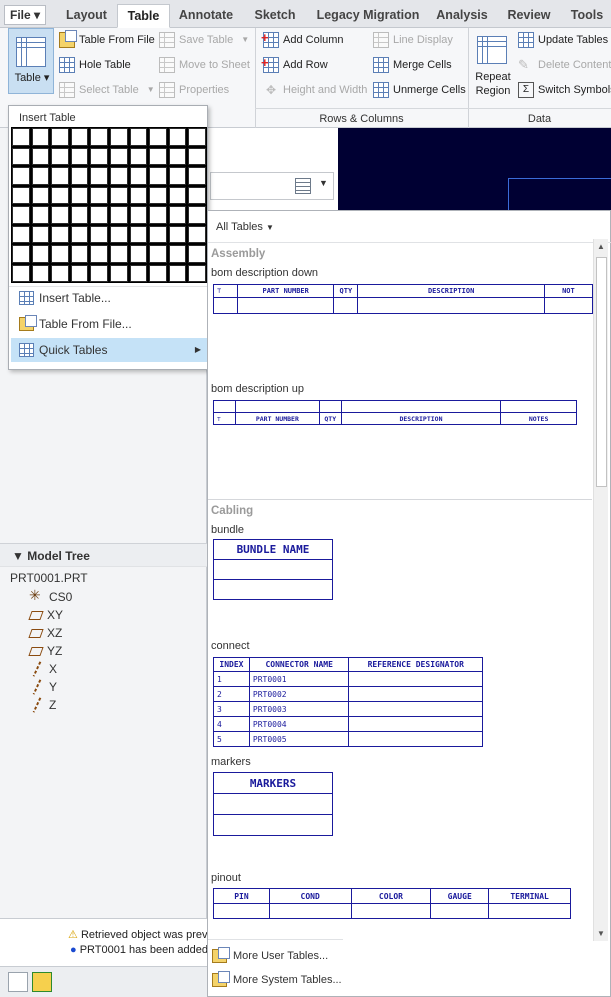  What do you see at coordinates (45, 633) in the screenshot?
I see `tree-item-xz: XZ` at bounding box center [45, 633].